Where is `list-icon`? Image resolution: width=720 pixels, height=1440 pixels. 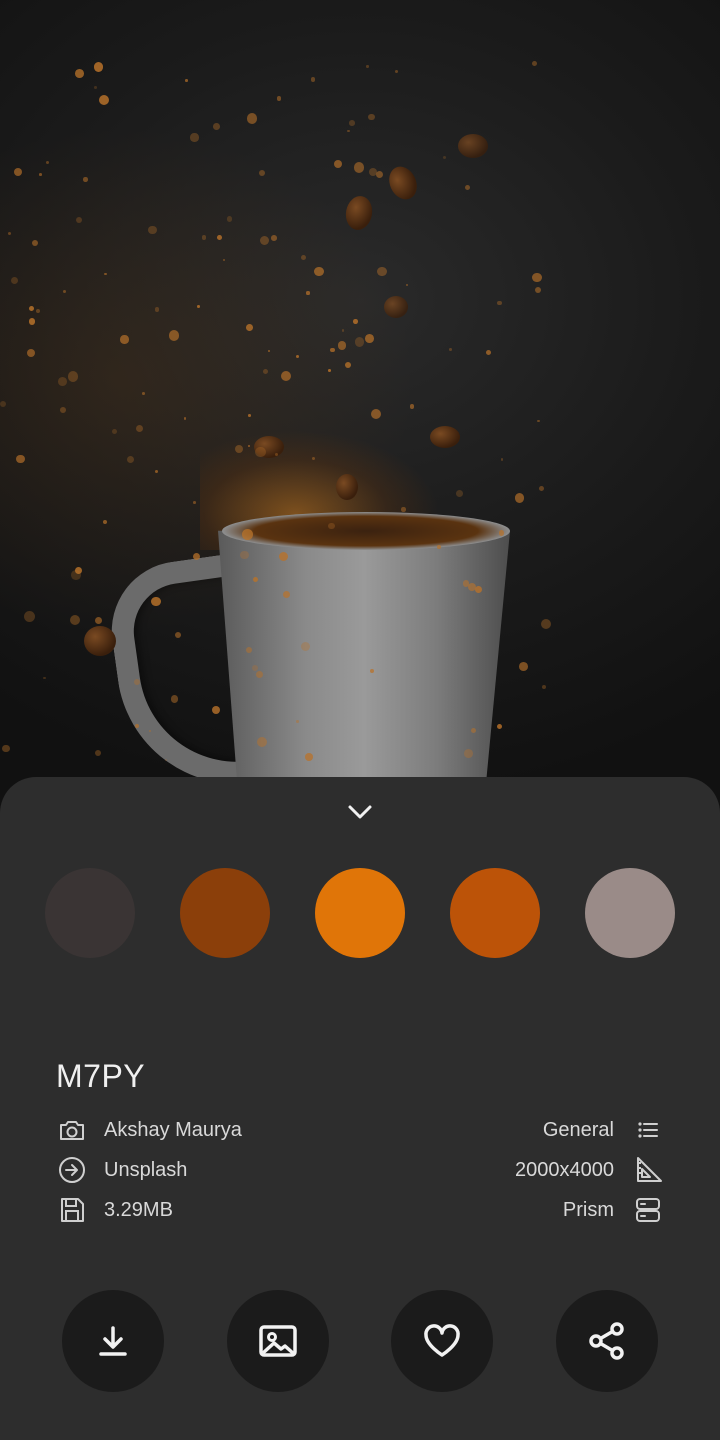 list-icon is located at coordinates (648, 1130).